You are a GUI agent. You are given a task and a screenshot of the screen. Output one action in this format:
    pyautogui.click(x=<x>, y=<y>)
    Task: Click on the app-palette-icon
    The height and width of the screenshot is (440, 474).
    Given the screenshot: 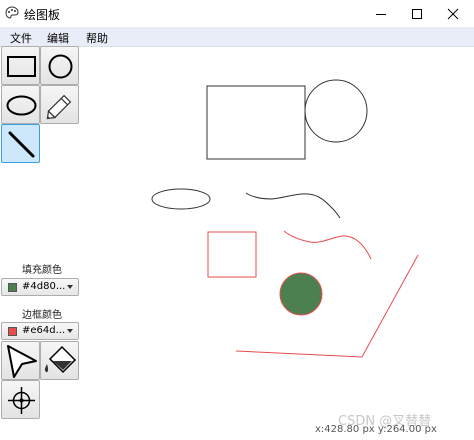 What is the action you would take?
    pyautogui.click(x=12, y=12)
    